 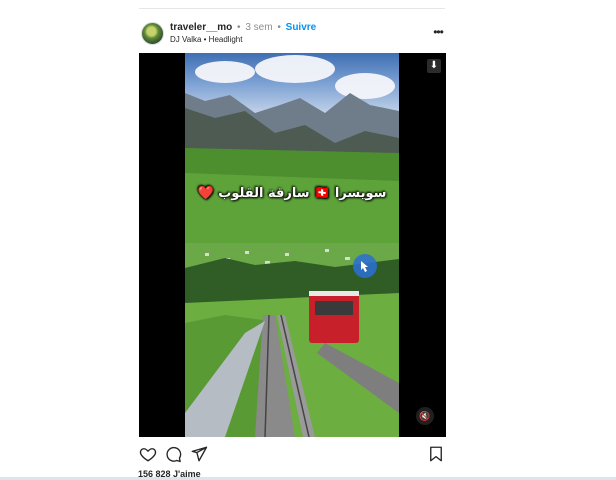 I want to click on heart-icon, so click(x=148, y=454).